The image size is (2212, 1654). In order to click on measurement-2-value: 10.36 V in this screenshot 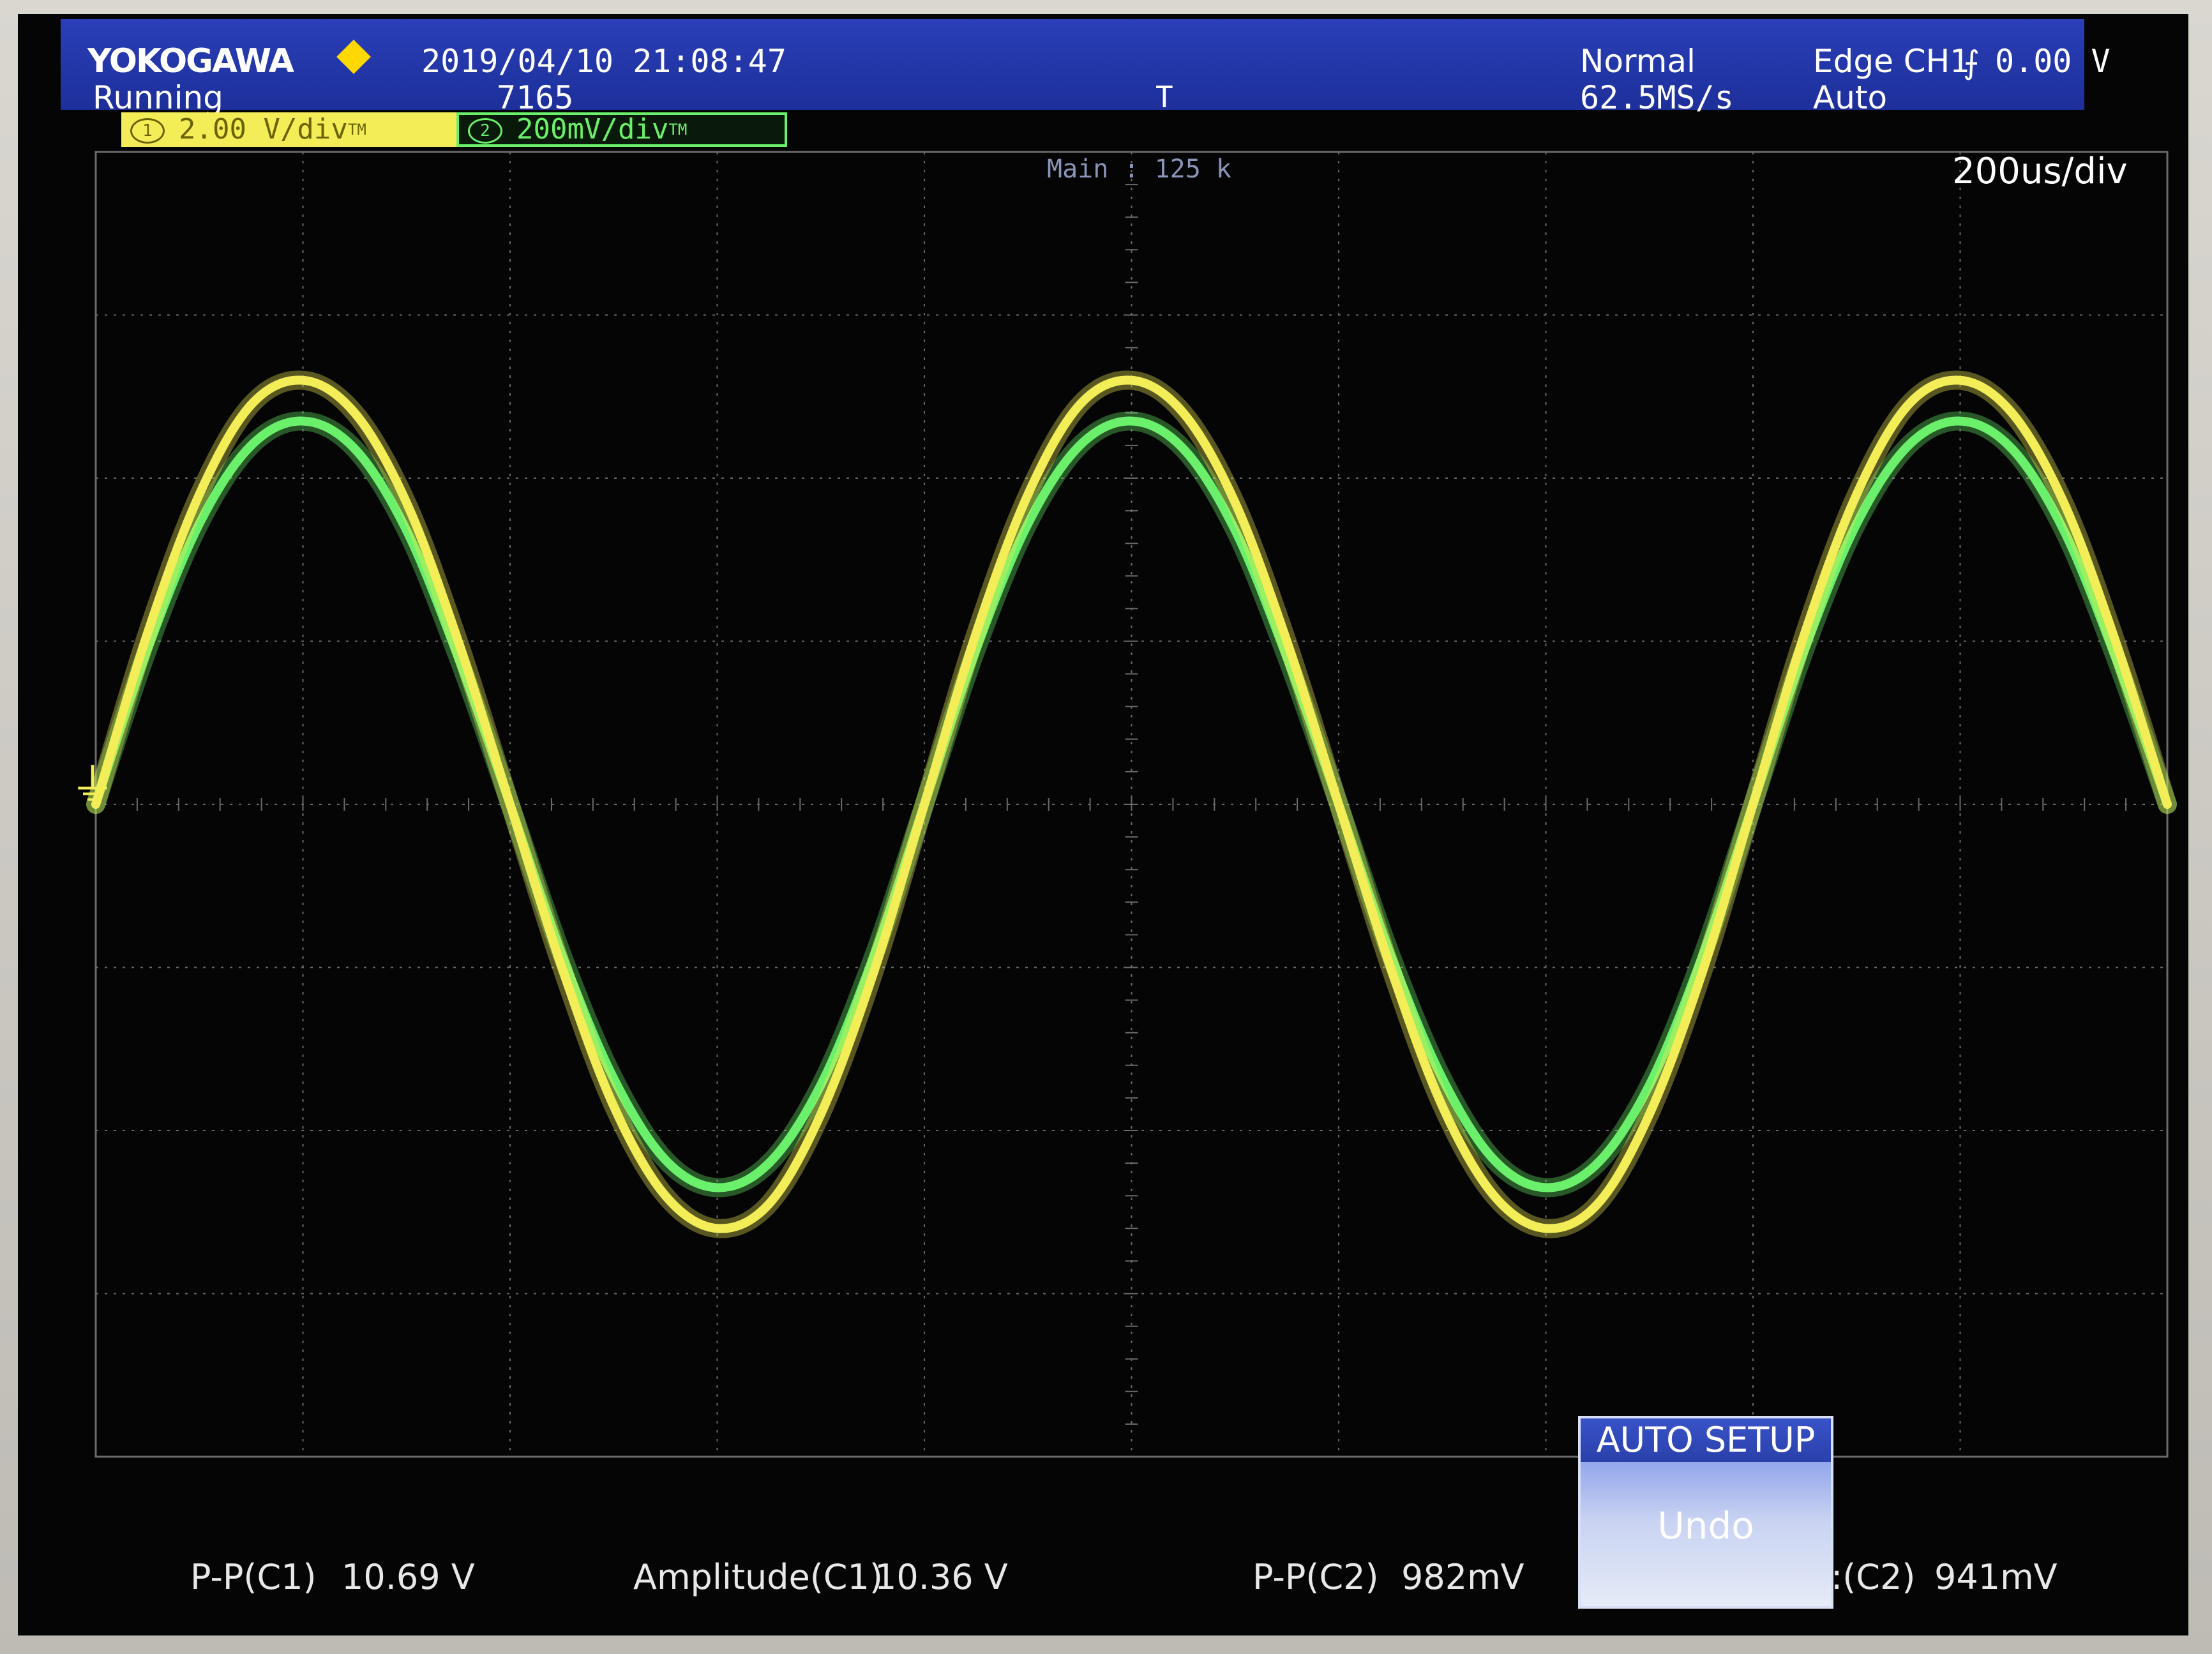, I will do `click(941, 1577)`.